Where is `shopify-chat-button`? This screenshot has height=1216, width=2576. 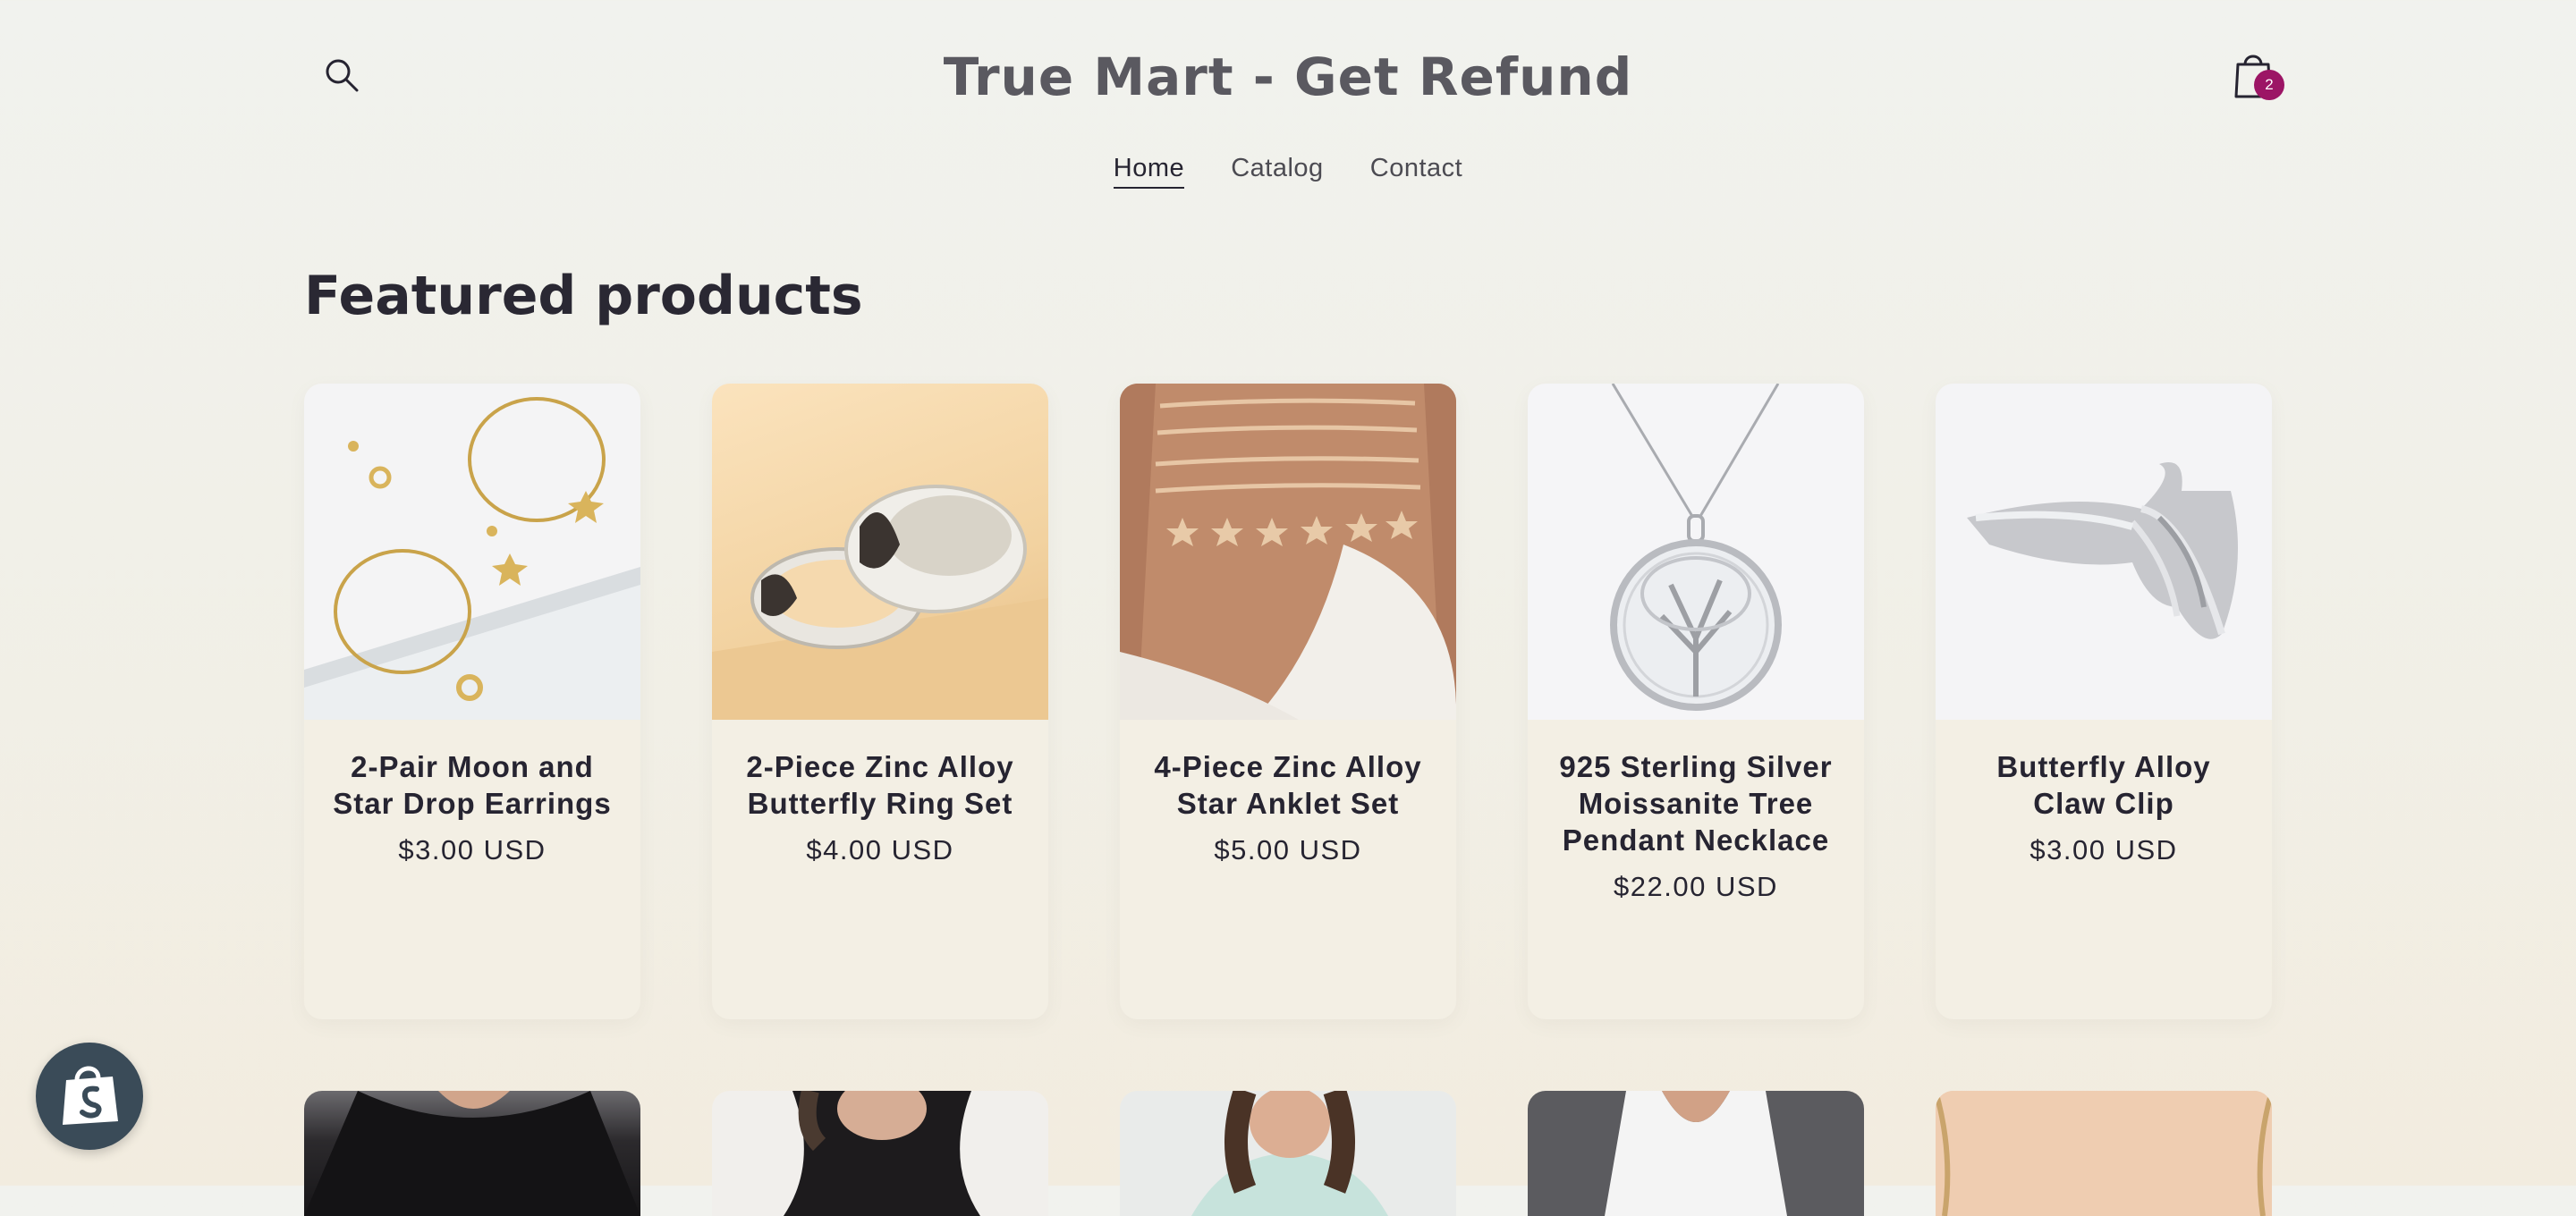 shopify-chat-button is located at coordinates (89, 1096).